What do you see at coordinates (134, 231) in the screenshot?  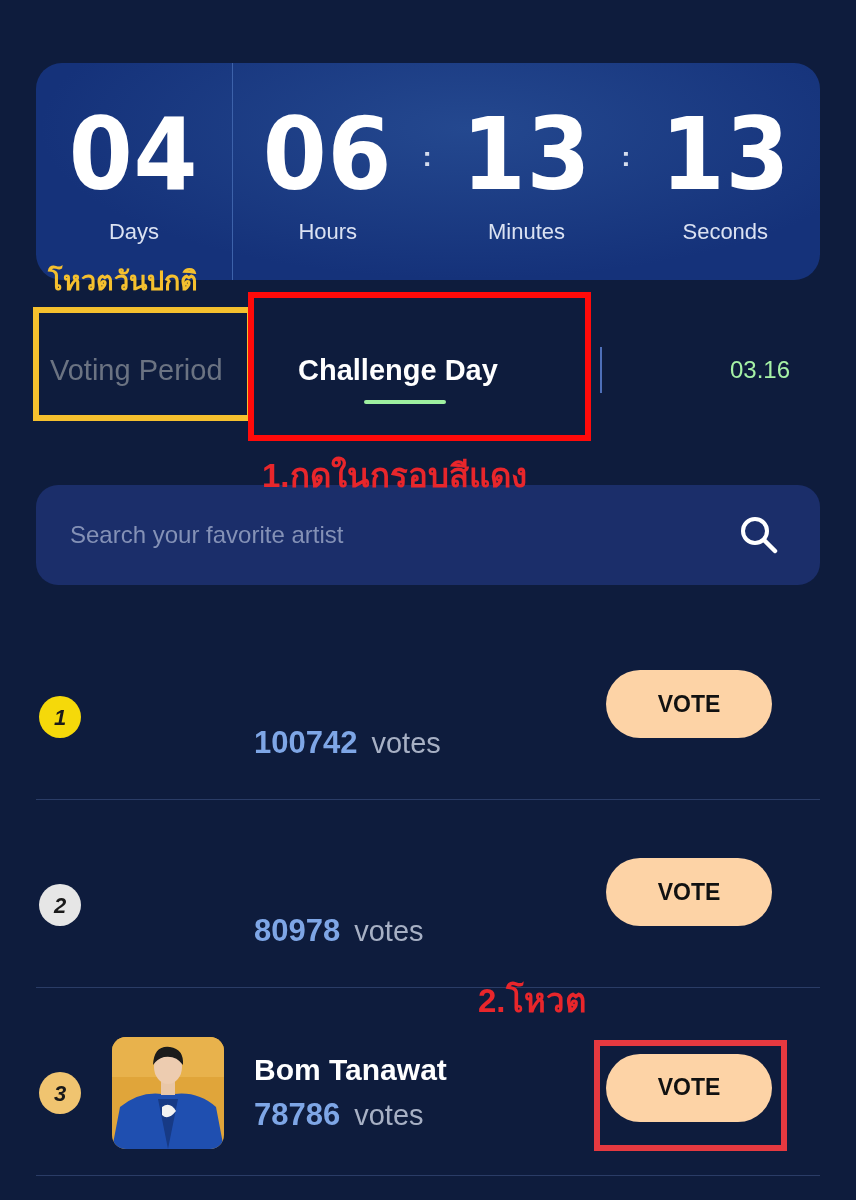 I see `countdown-label: Days` at bounding box center [134, 231].